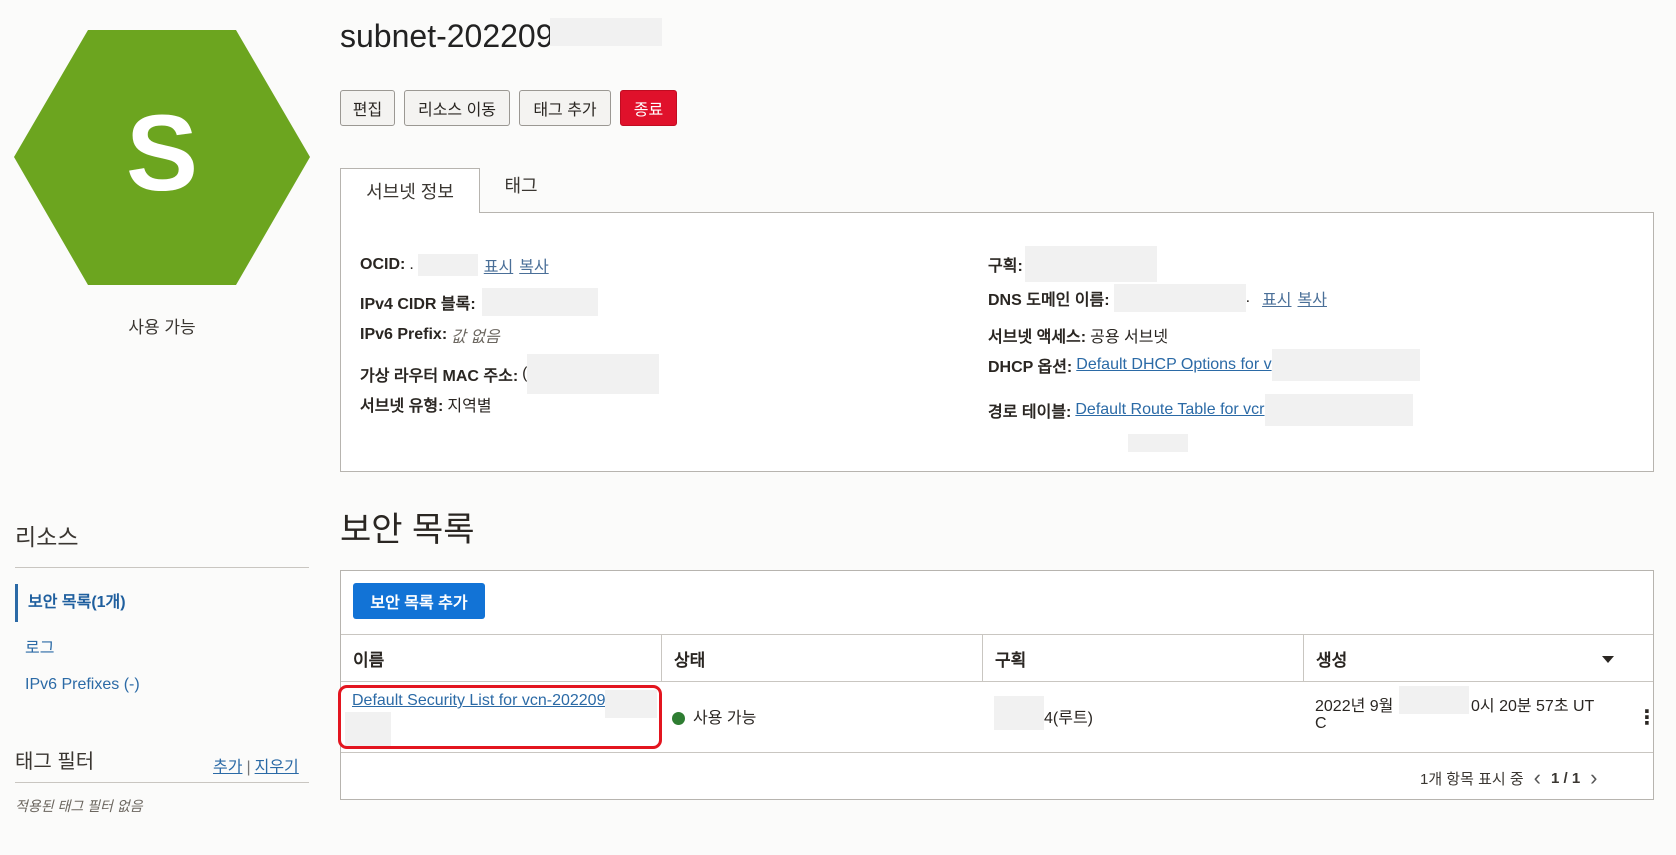  What do you see at coordinates (1169, 410) in the screenshot?
I see `route-table-link: Default Route Table for vcr` at bounding box center [1169, 410].